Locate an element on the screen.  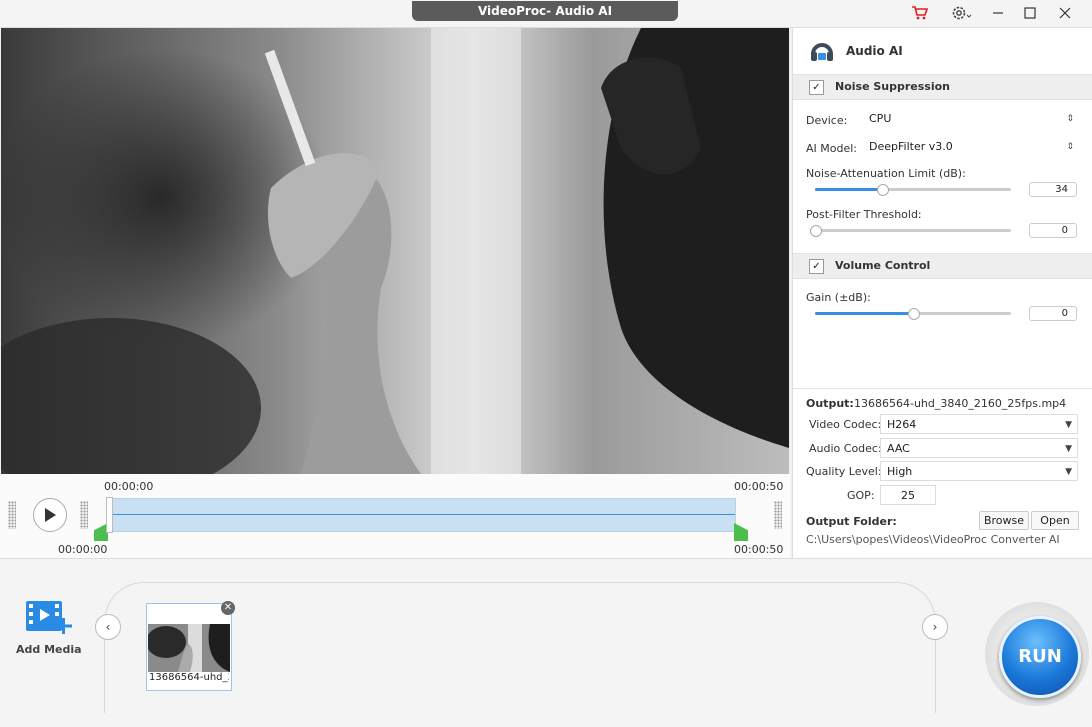
device-value: CPU is located at coordinates (880, 118).